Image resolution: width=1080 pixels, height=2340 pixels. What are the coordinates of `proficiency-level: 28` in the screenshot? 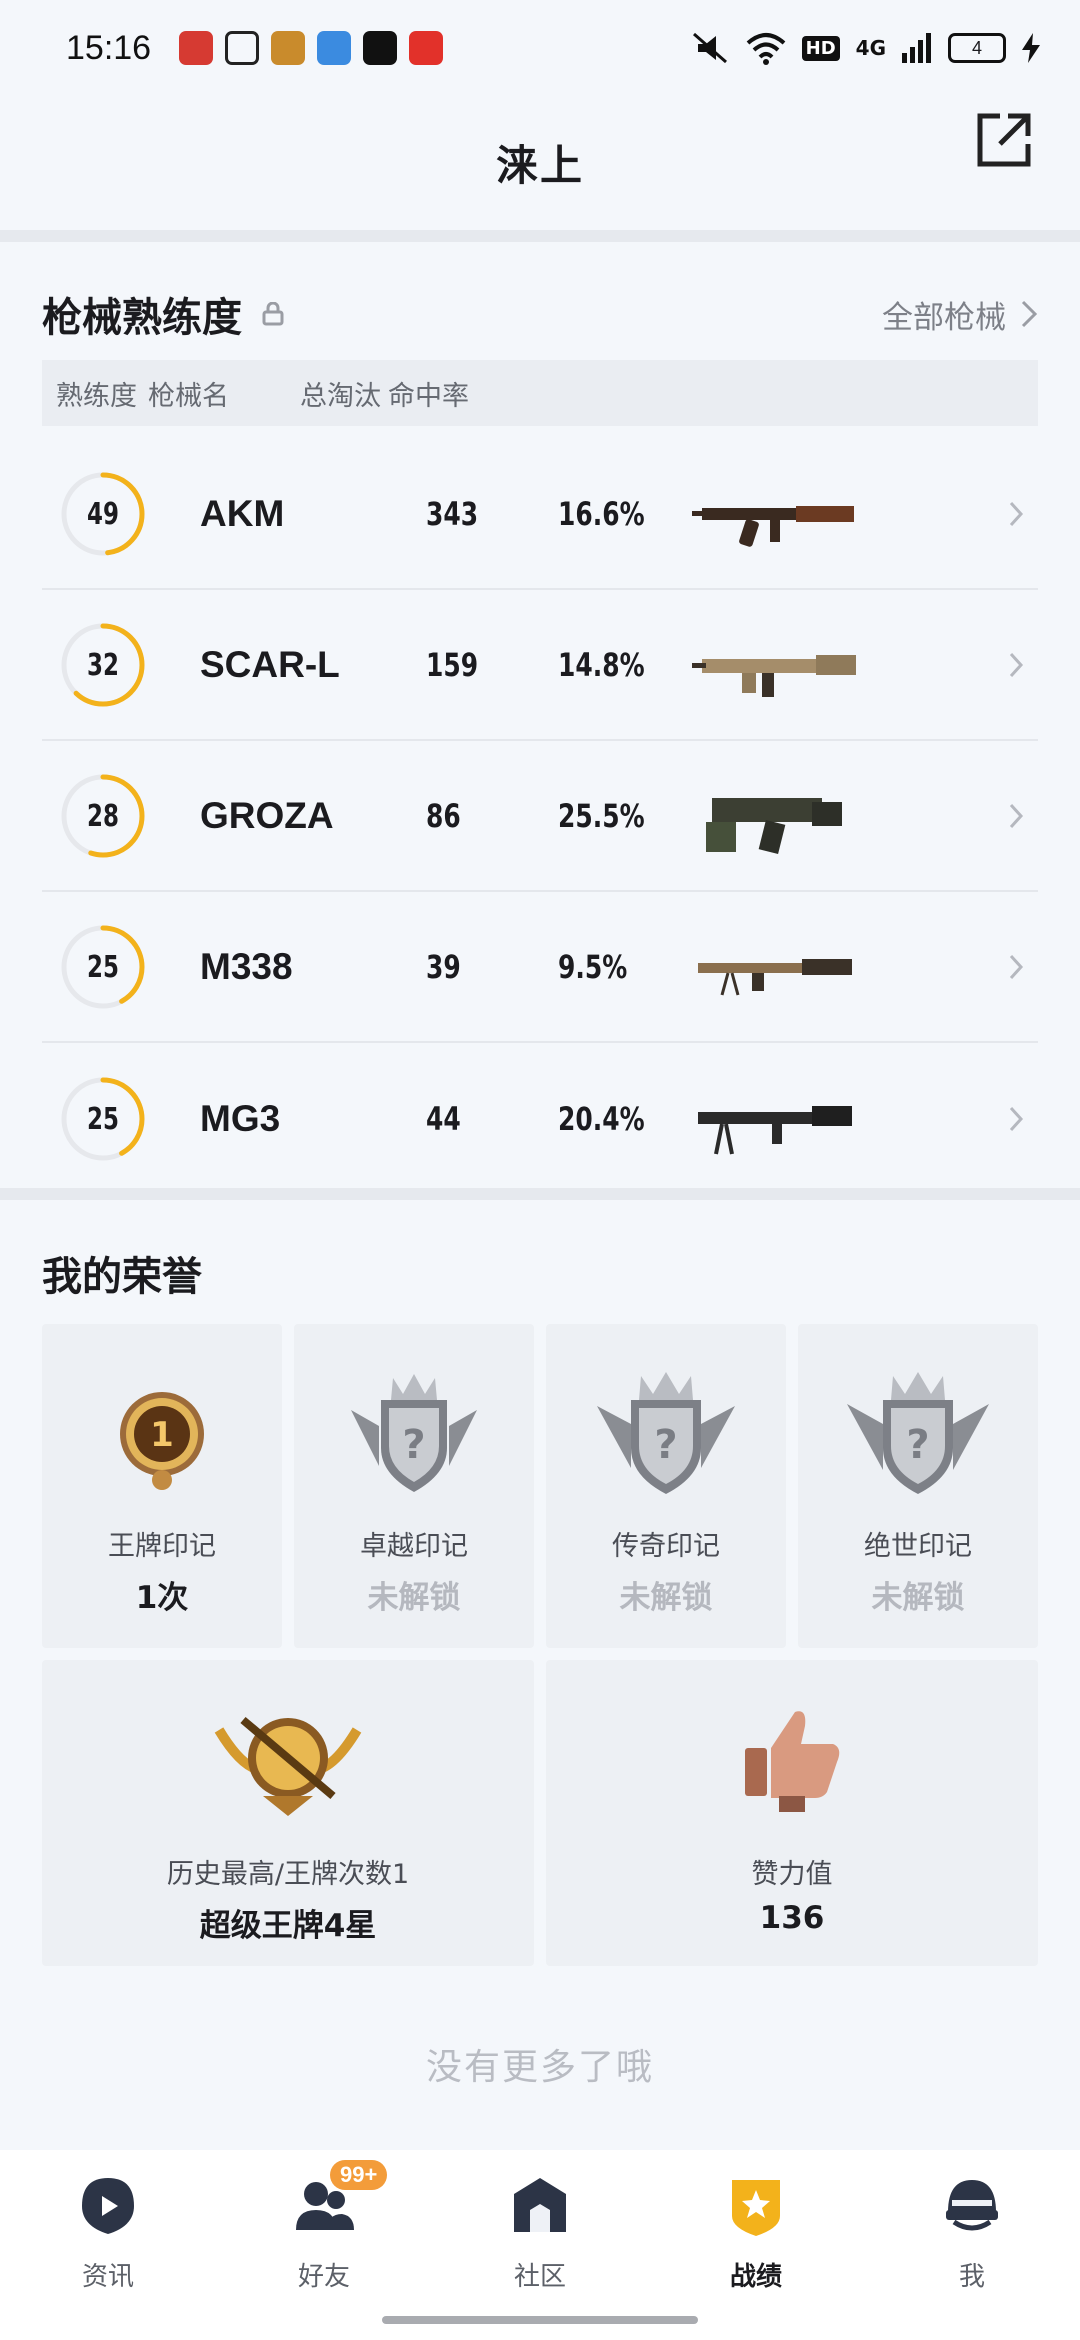 It's located at (103, 816).